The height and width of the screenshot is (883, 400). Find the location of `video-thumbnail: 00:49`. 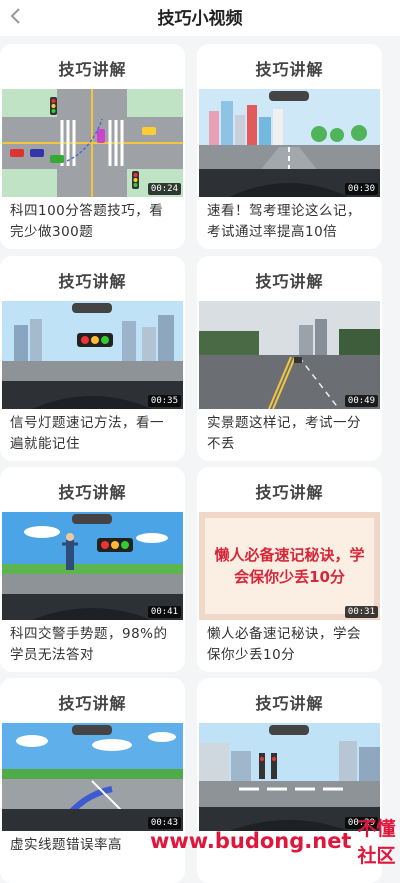

video-thumbnail: 00:49 is located at coordinates (289, 355).